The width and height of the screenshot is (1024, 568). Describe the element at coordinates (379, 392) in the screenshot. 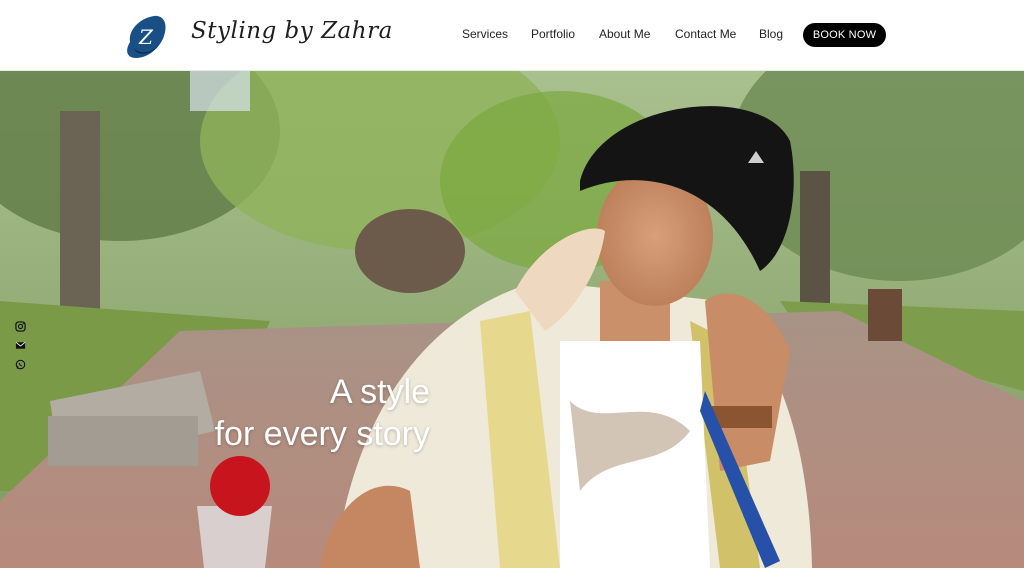

I see `headline-line-1: A style` at that location.